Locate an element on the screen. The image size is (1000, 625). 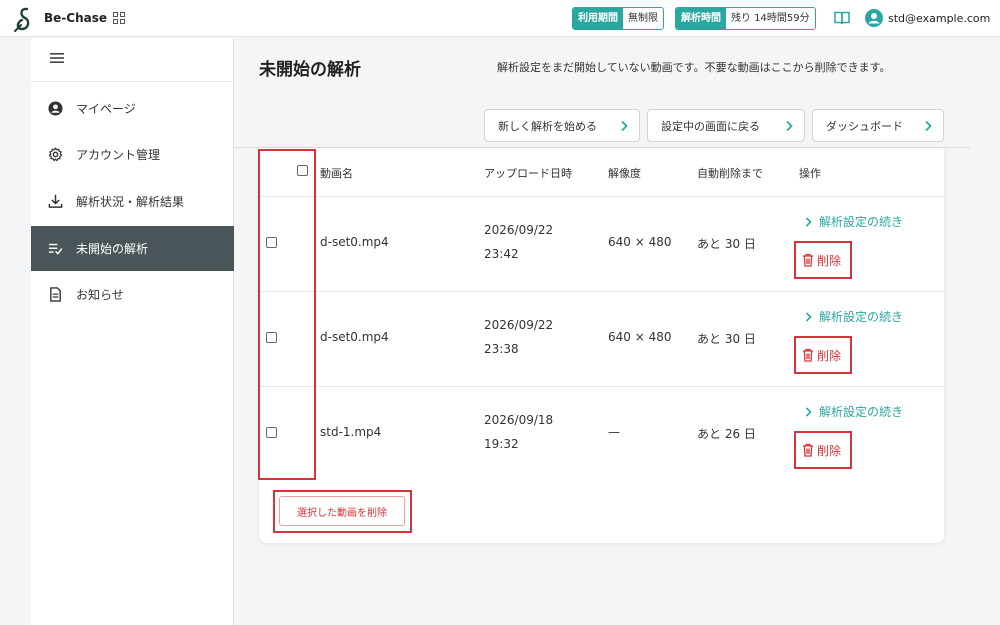
sidebar-item-news: お知らせ is located at coordinates (132, 294).